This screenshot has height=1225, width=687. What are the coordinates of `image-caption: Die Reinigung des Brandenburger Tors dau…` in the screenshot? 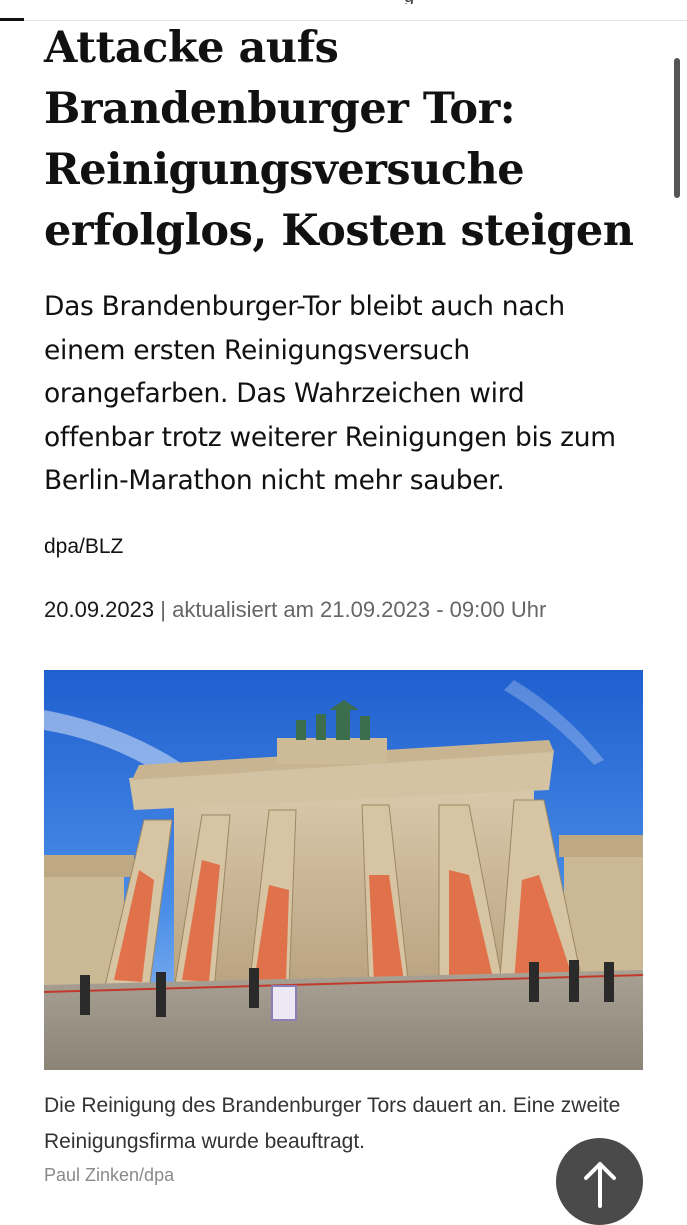 It's located at (332, 1123).